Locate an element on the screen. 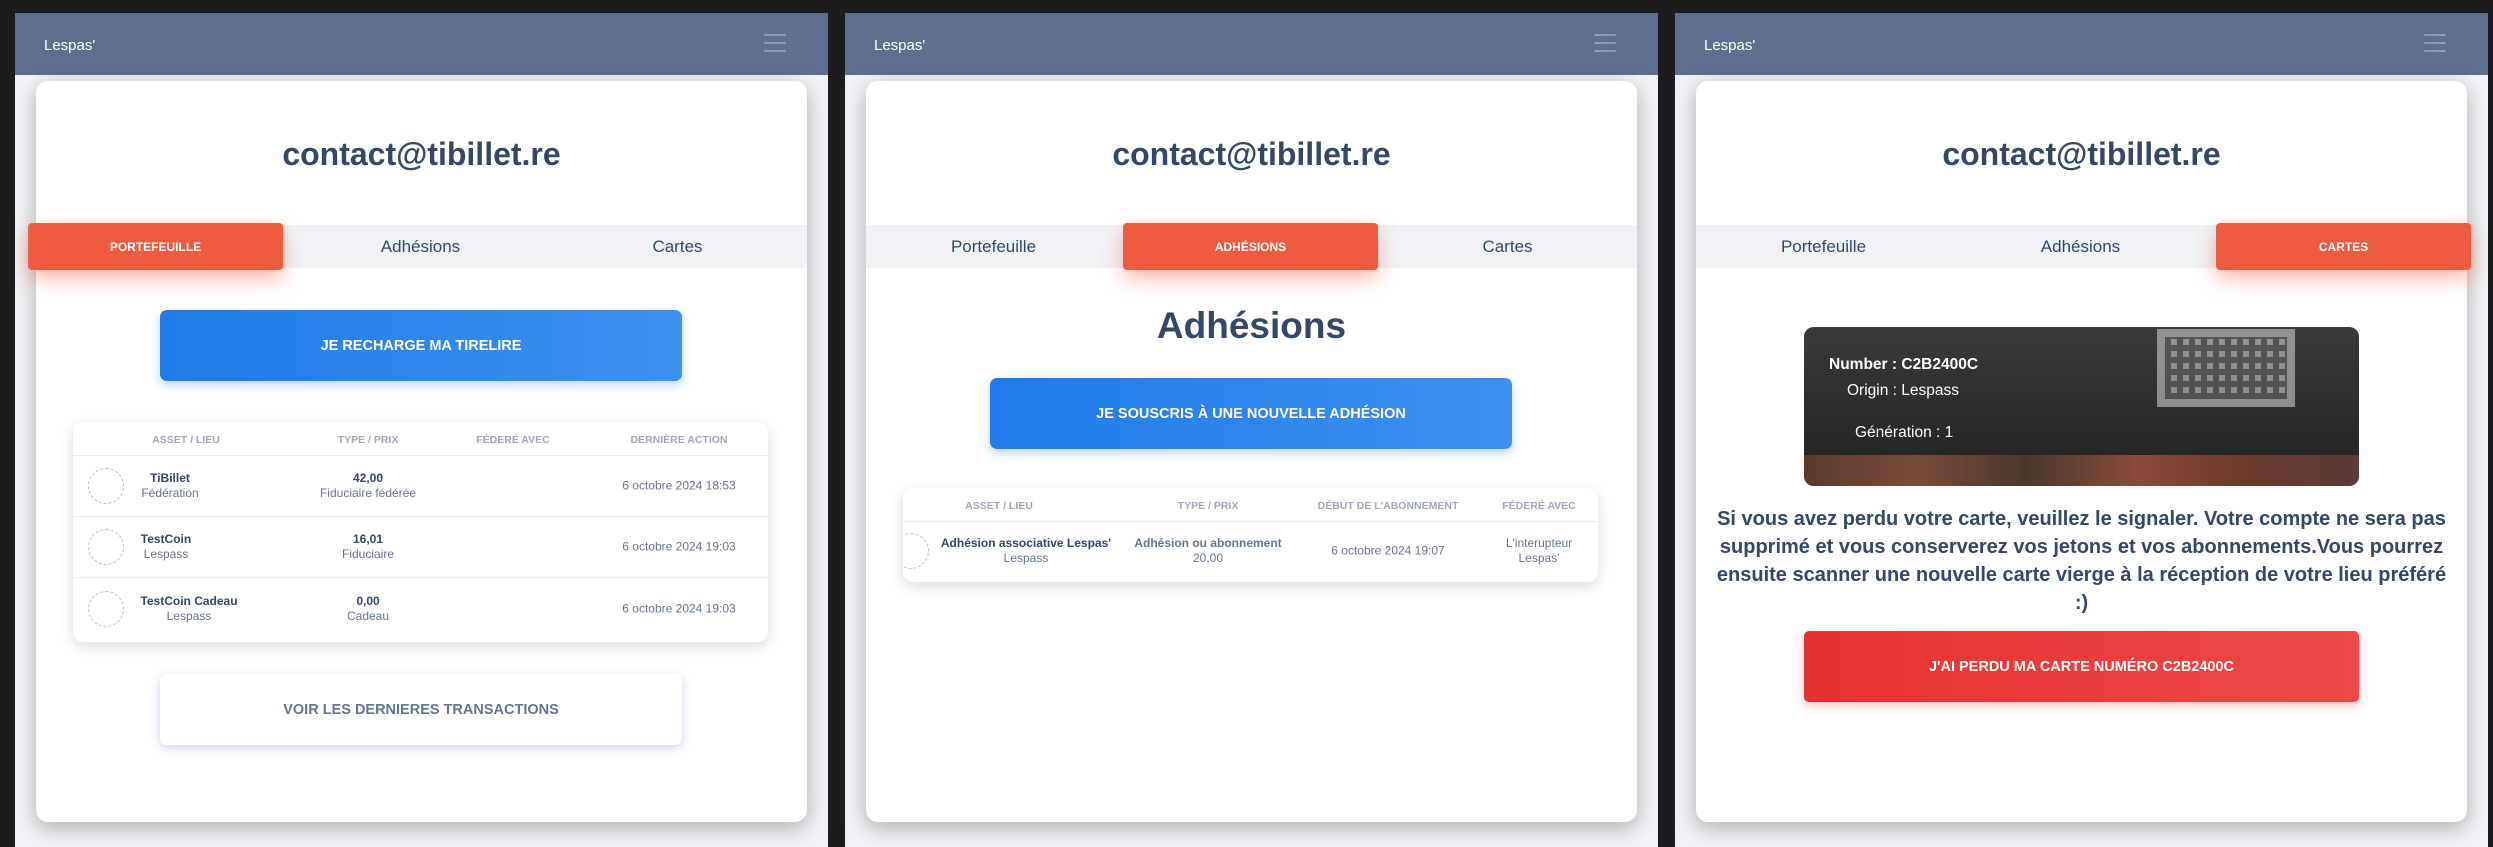  membership-start: 6 octobre 2024 19:07 is located at coordinates (1388, 550).